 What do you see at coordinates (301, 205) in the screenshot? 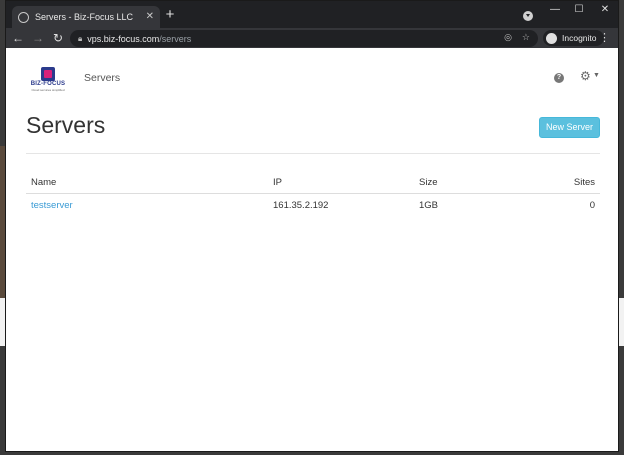
I see `server-ip: 161.35.2.192` at bounding box center [301, 205].